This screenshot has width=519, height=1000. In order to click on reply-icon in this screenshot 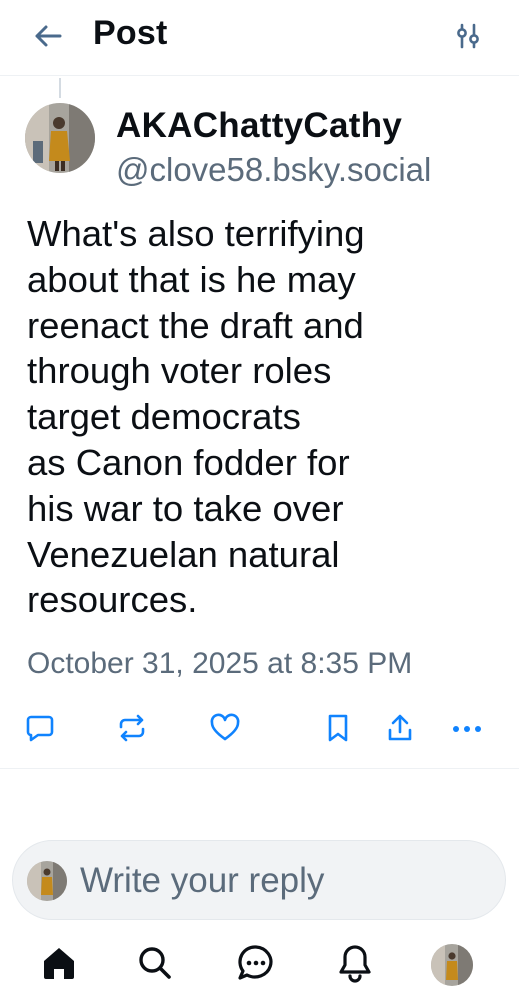, I will do `click(40, 730)`.